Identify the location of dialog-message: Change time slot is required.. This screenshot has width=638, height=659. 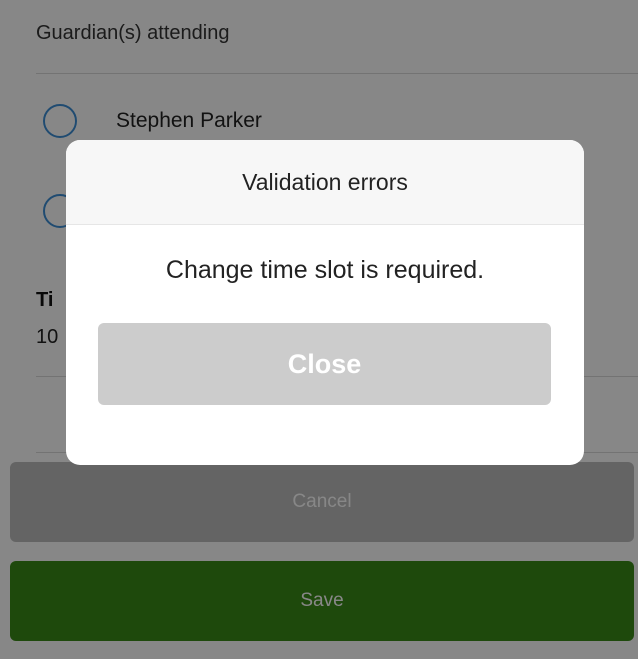
(325, 270).